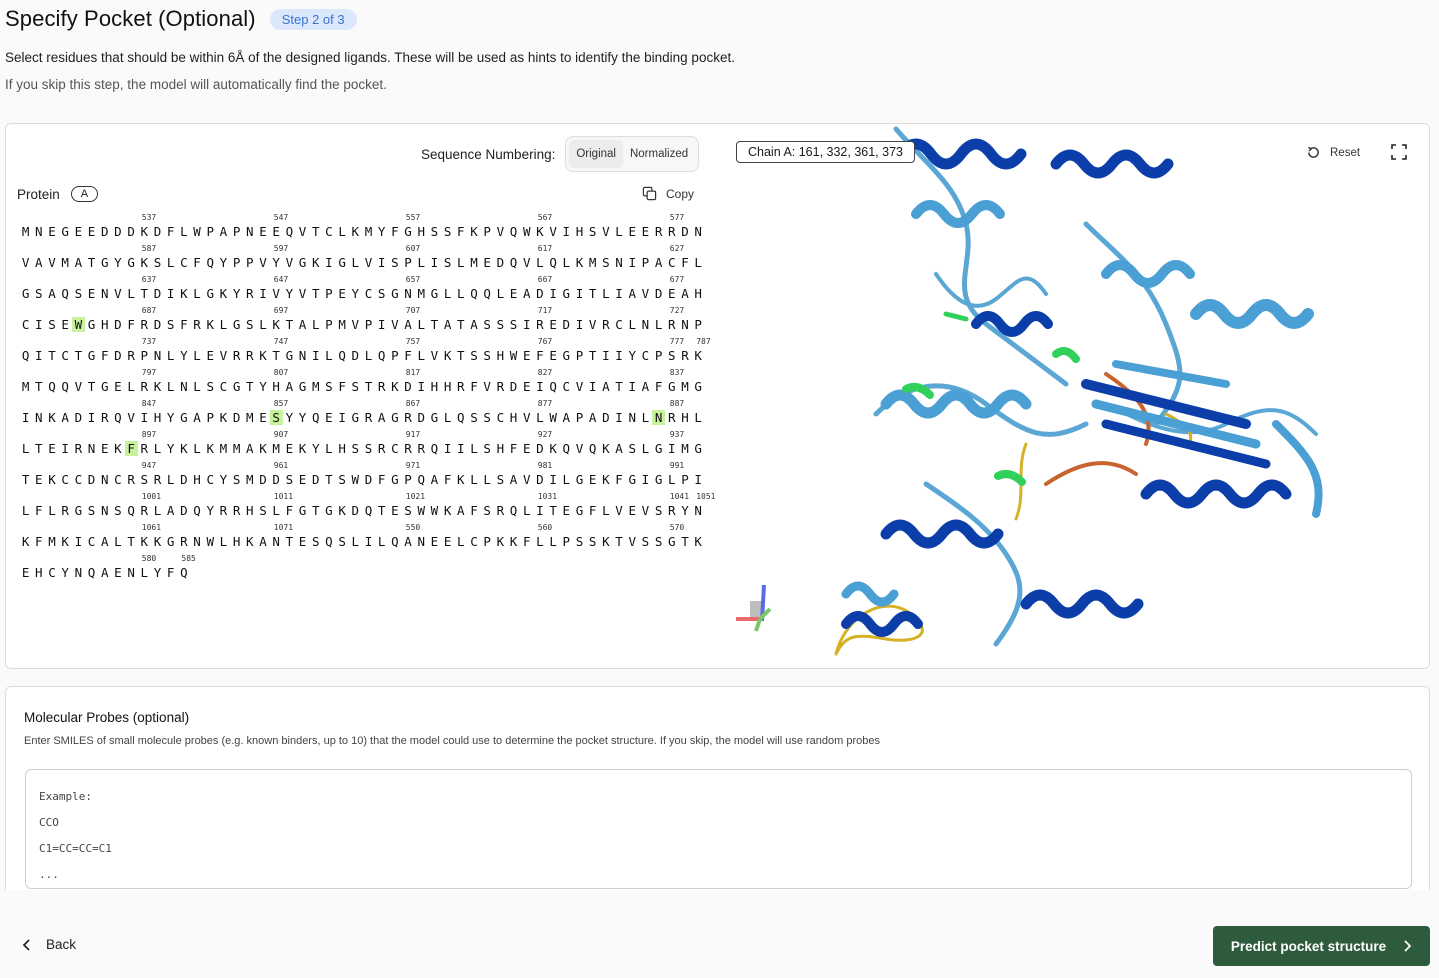 The image size is (1439, 978). What do you see at coordinates (579, 417) in the screenshot?
I see `residue: P` at bounding box center [579, 417].